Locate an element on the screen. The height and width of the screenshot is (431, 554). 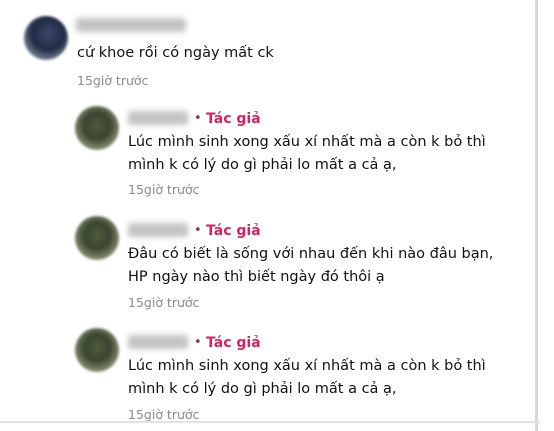
comment-timestamp: 15giờ trước is located at coordinates (112, 81).